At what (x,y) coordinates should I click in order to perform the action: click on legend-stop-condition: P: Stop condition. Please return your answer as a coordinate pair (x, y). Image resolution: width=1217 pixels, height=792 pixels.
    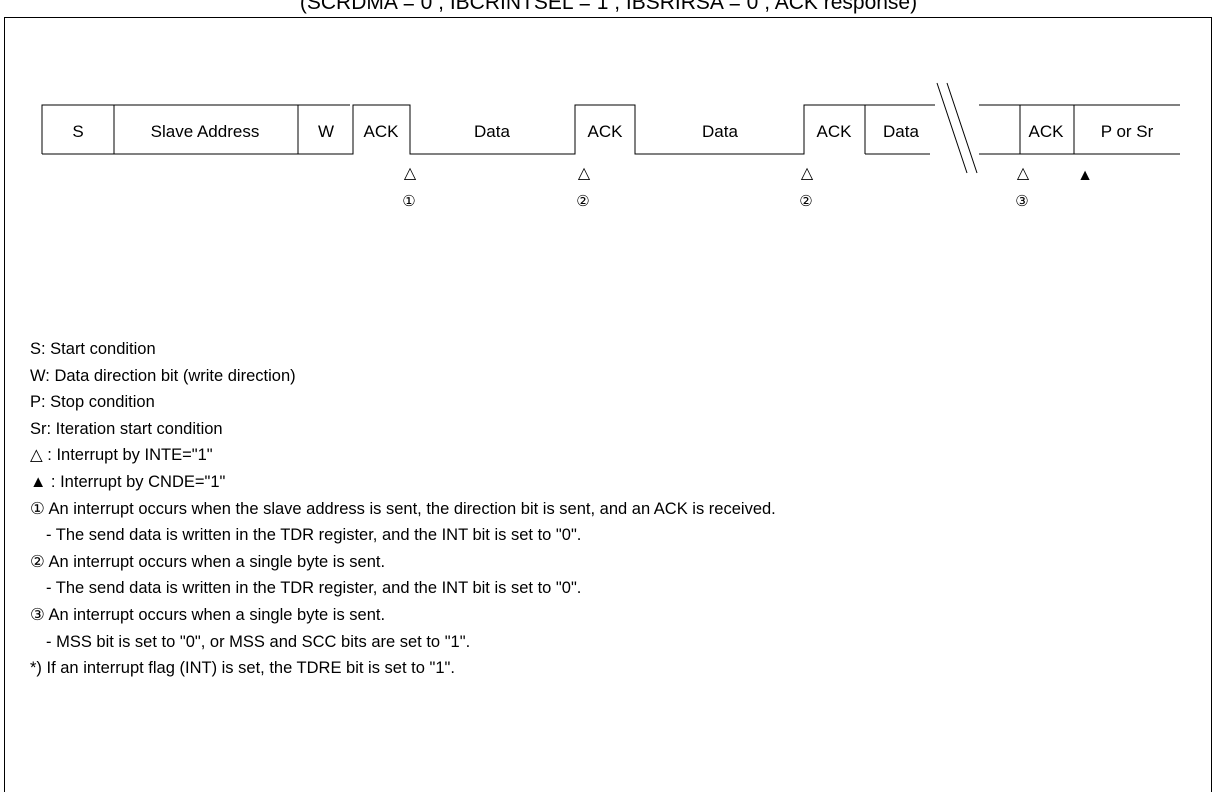
    Looking at the image, I should click on (92, 402).